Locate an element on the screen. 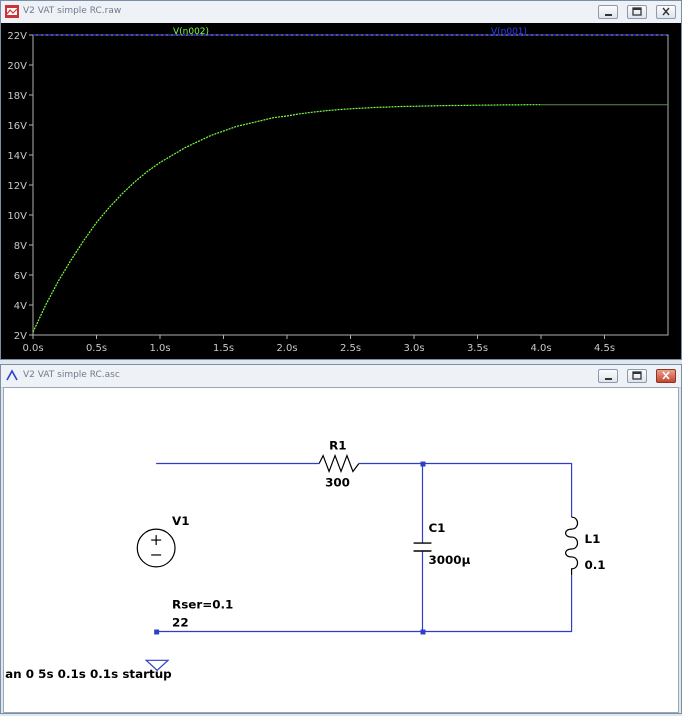 Image resolution: width=682 pixels, height=716 pixels. x-tick-label: 4.5s is located at coordinates (604, 348).